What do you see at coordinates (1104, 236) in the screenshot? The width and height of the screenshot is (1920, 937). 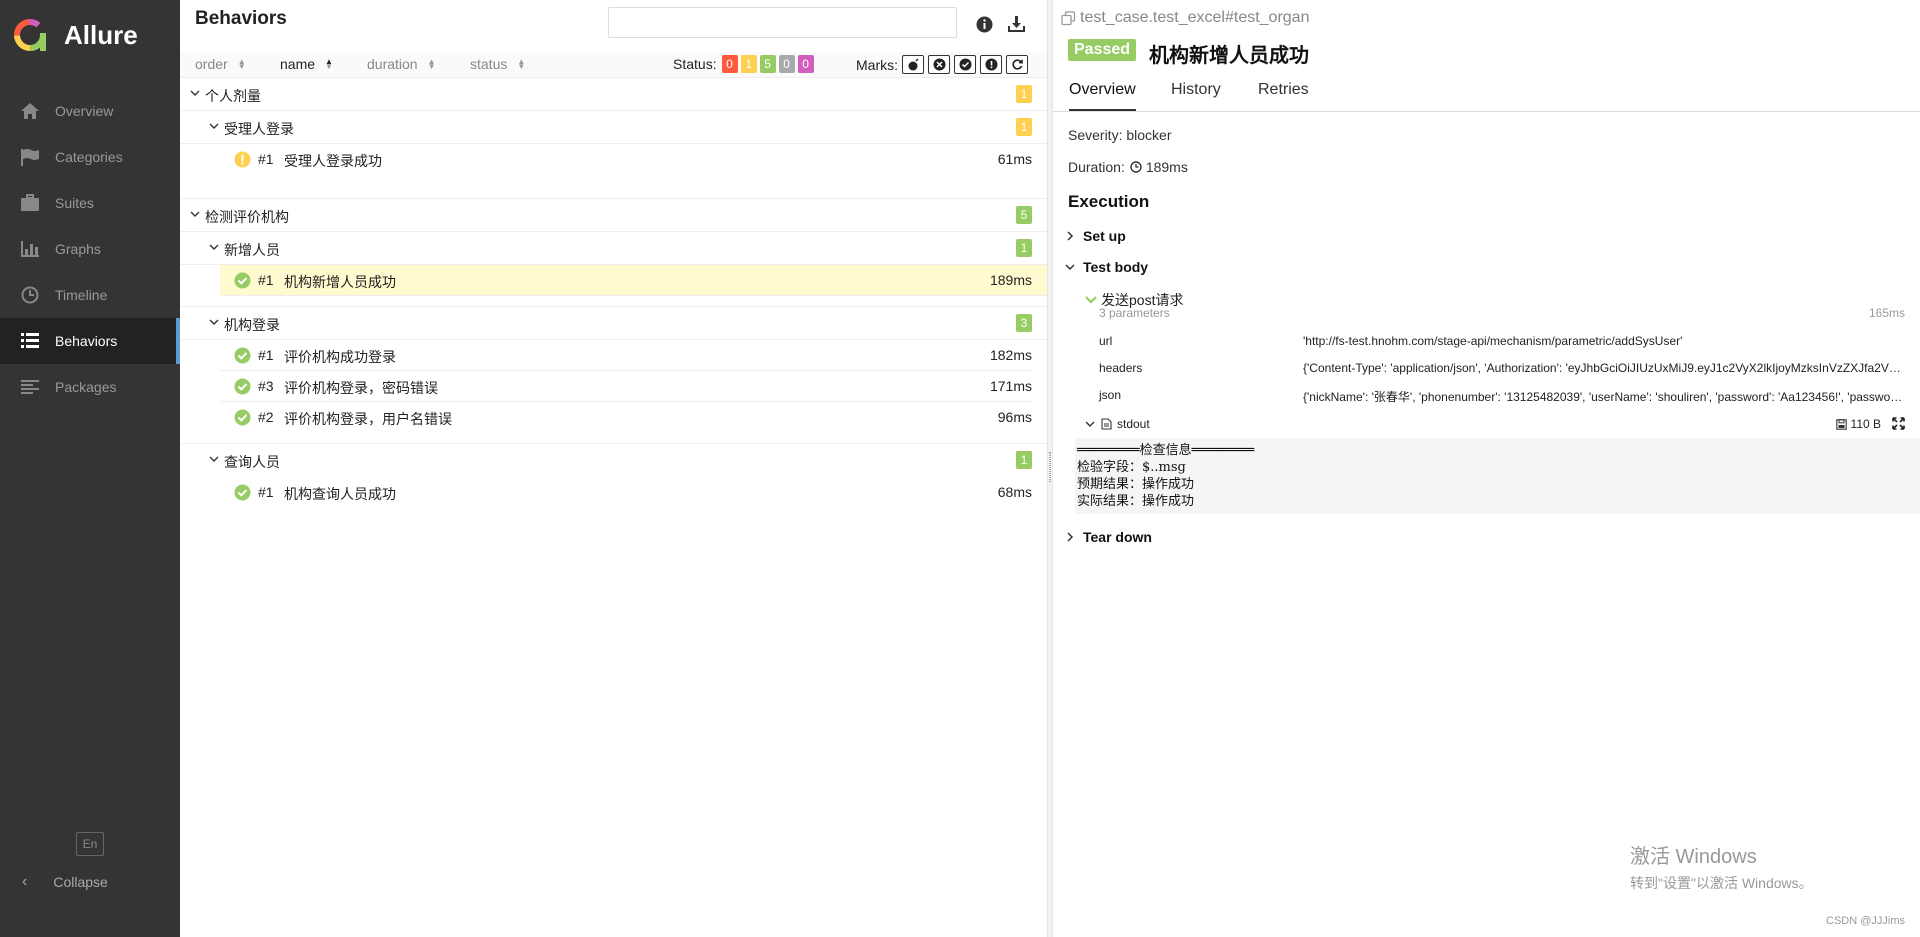 I see `stage-label: Set up` at bounding box center [1104, 236].